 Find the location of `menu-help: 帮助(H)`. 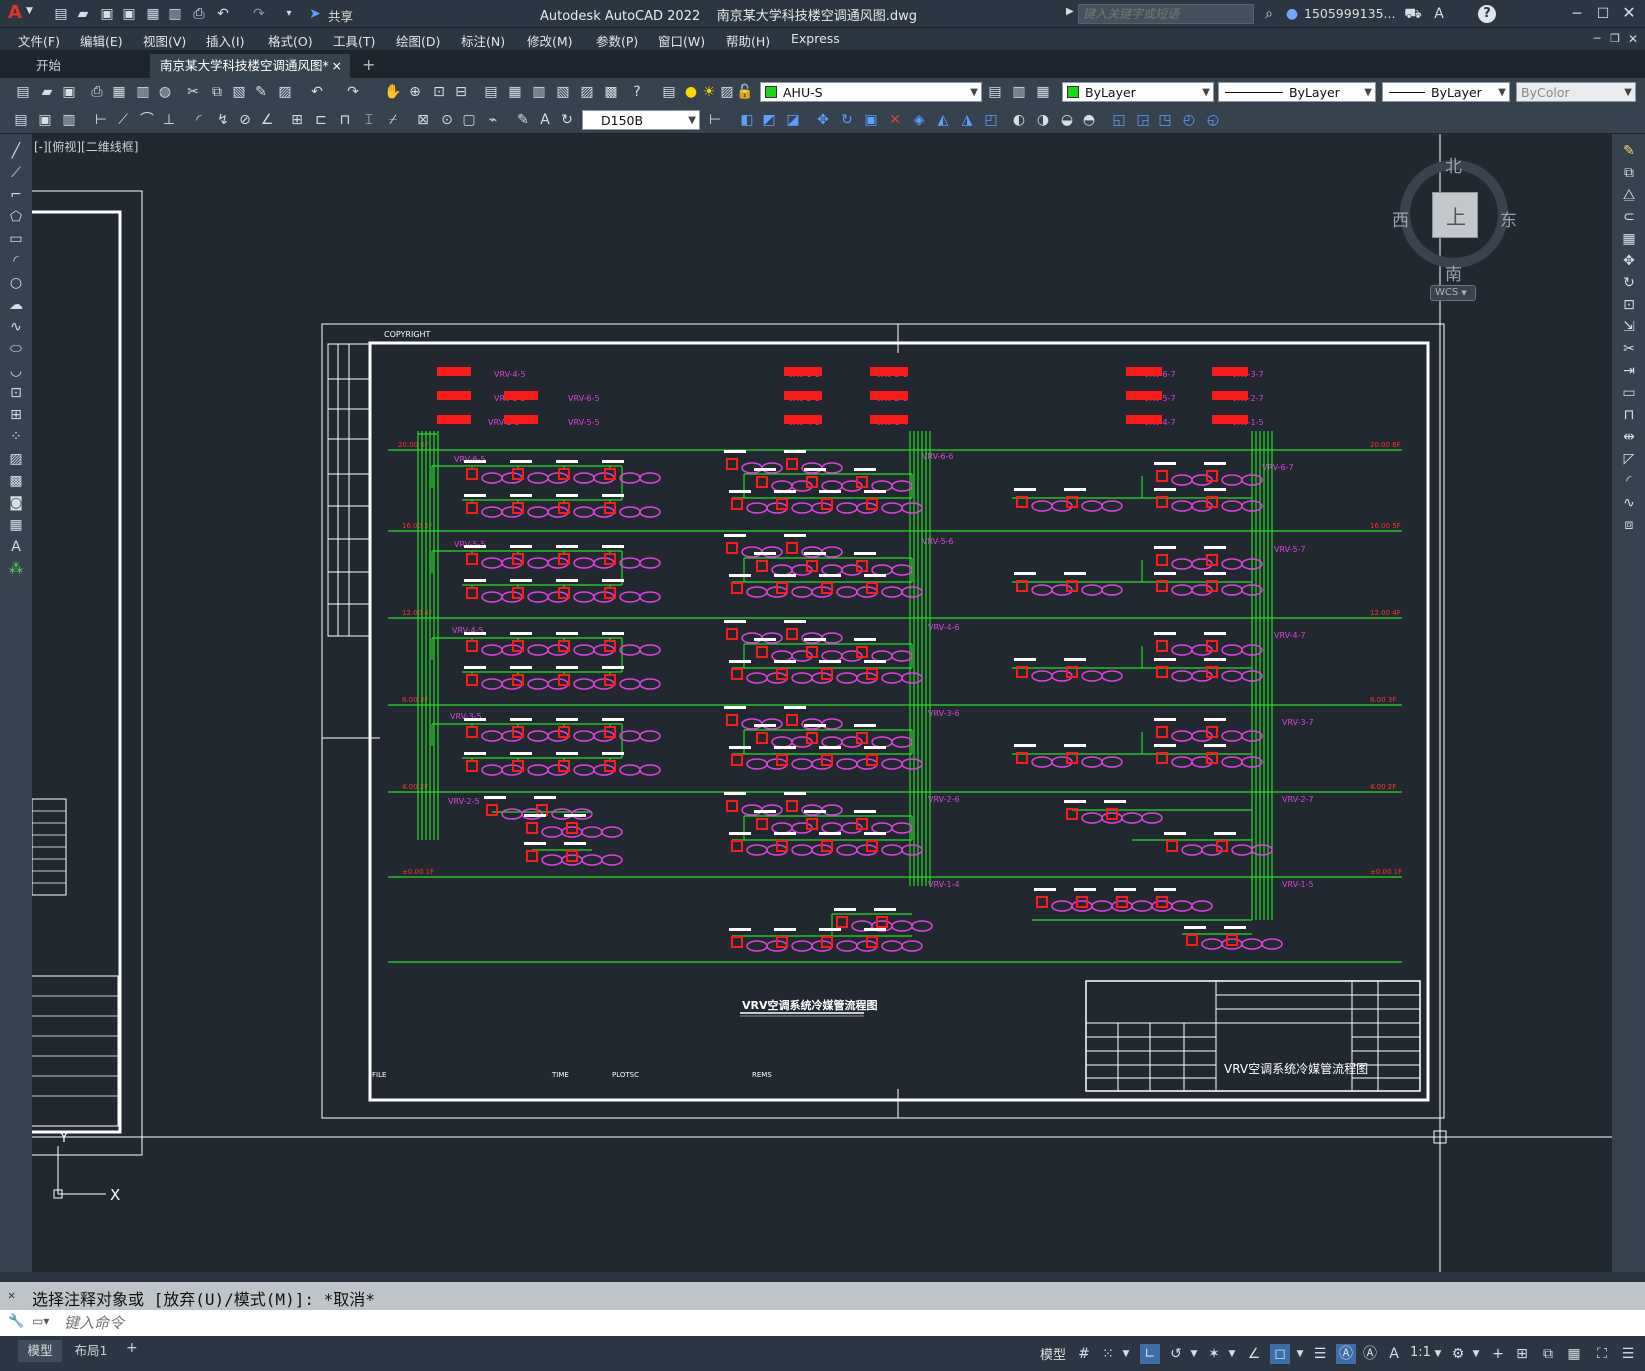

menu-help: 帮助(H) is located at coordinates (748, 40).